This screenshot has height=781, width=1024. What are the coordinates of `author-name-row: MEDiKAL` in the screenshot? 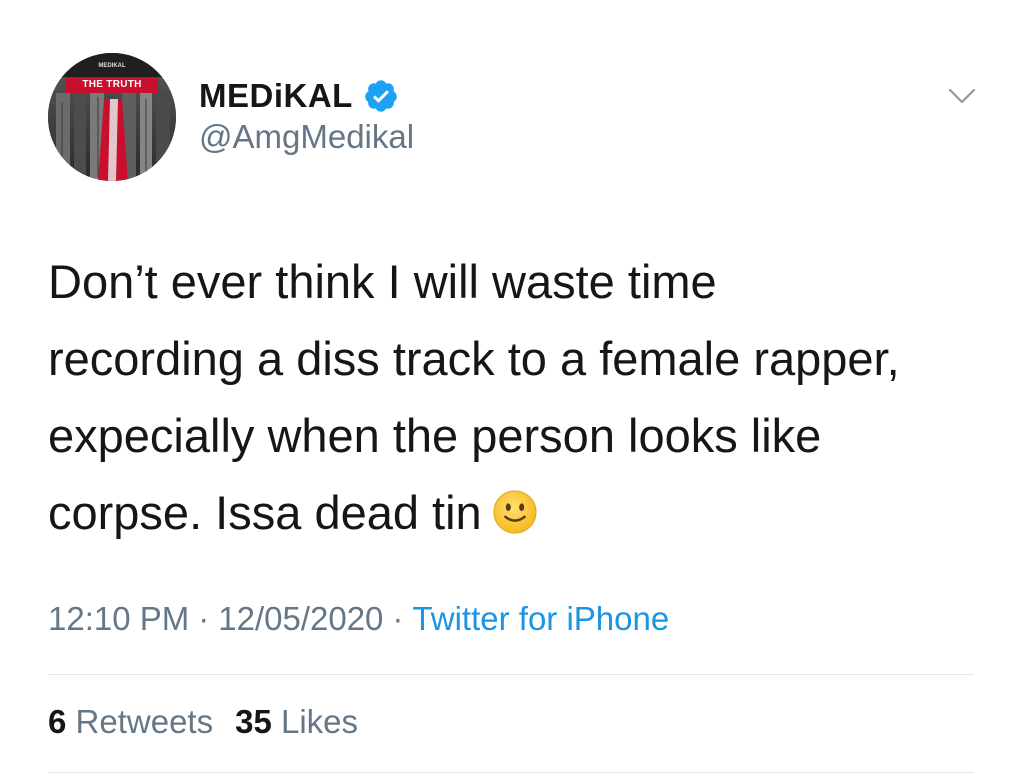 It's located at (299, 96).